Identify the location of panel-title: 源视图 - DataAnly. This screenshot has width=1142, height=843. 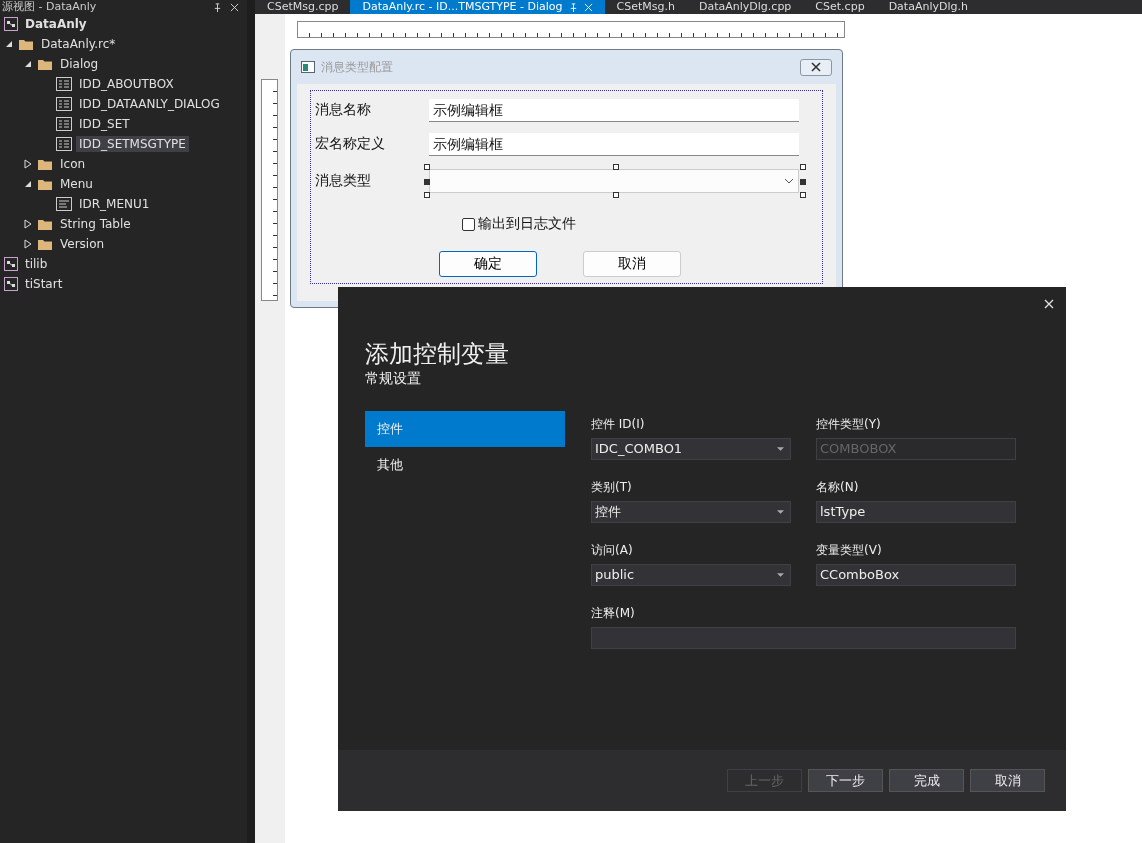
(50, 7).